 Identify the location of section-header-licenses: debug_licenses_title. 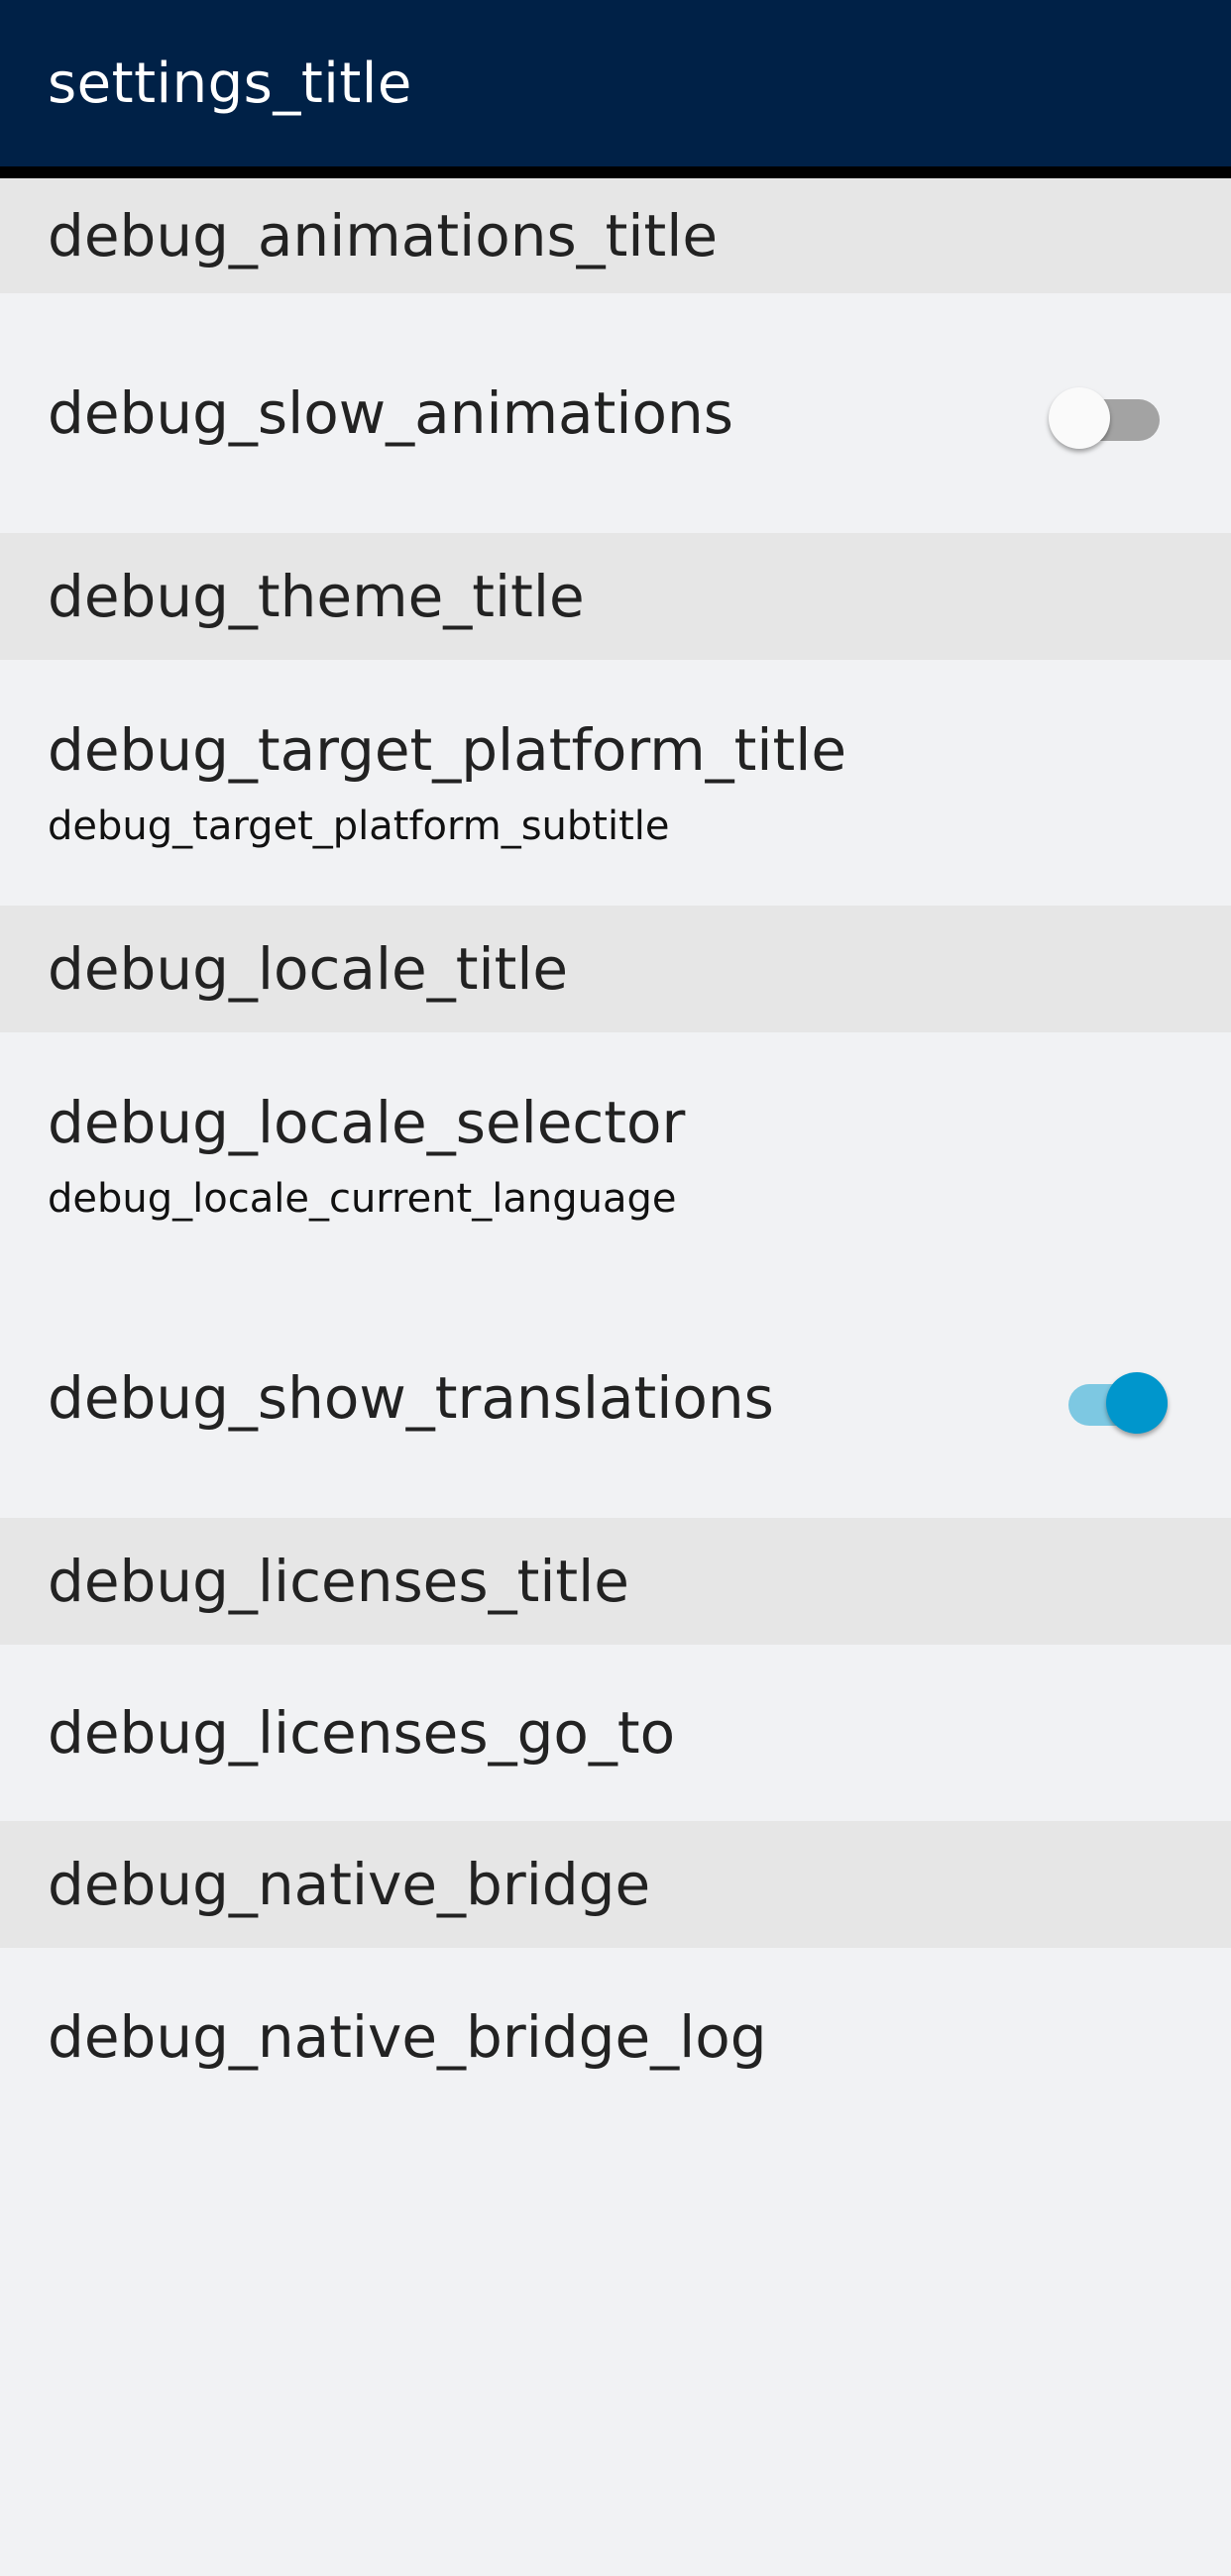
(615, 1582).